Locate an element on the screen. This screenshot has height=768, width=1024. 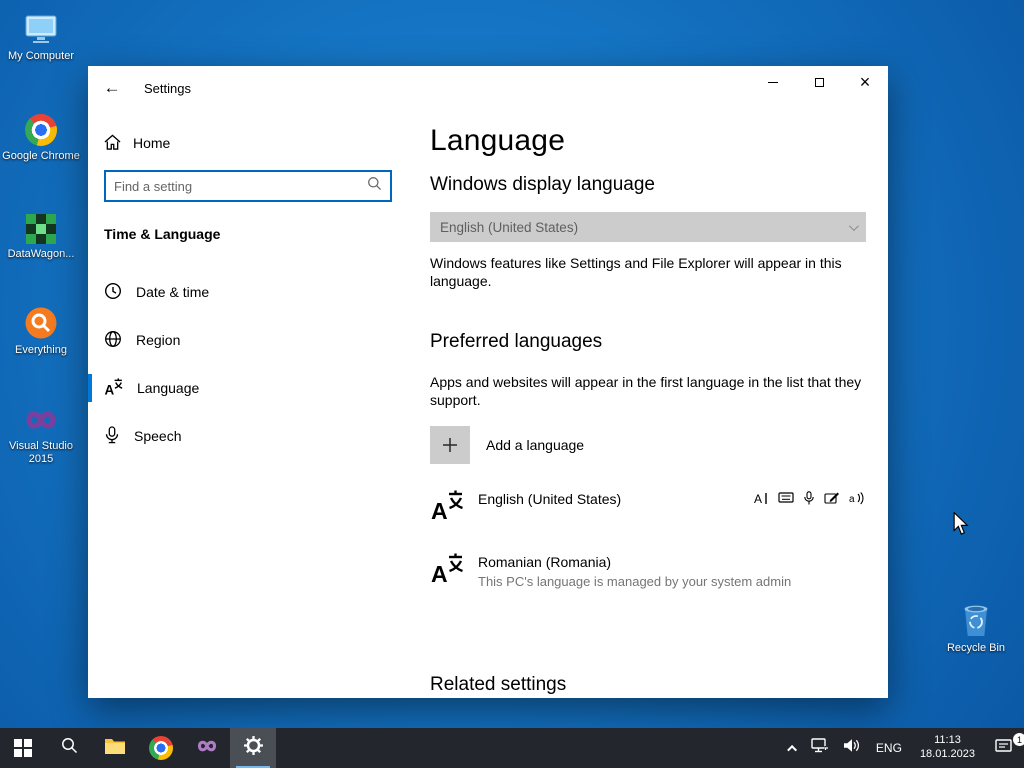
minimize-icon is located at coordinates (773, 82).